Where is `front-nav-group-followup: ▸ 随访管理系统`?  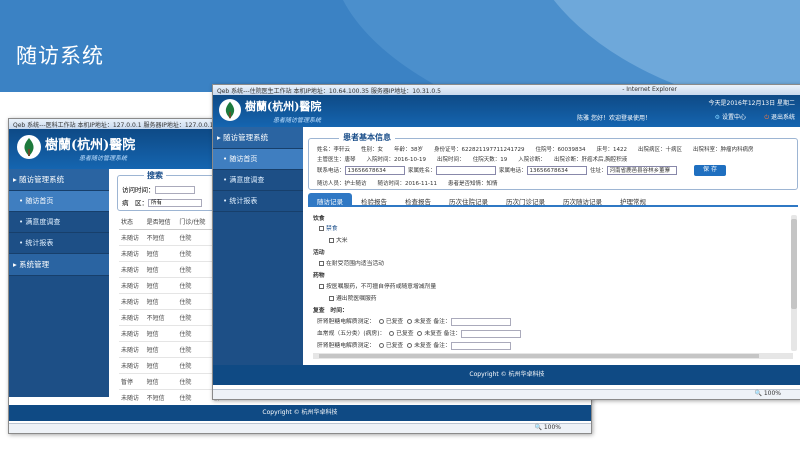
front-nav-group-followup: ▸ 随访管理系统 is located at coordinates (258, 138).